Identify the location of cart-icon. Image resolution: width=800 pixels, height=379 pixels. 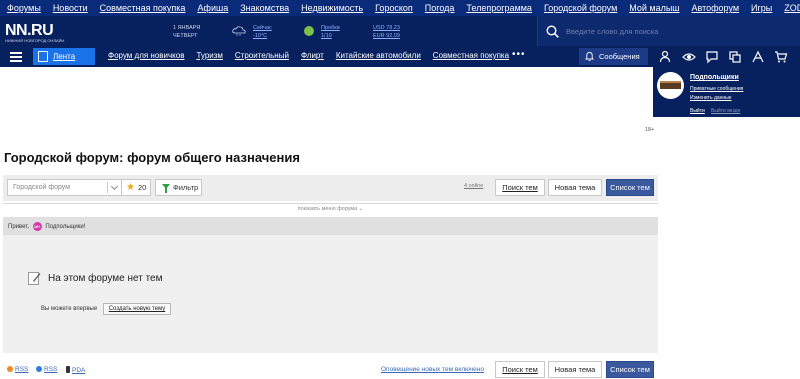
(781, 57).